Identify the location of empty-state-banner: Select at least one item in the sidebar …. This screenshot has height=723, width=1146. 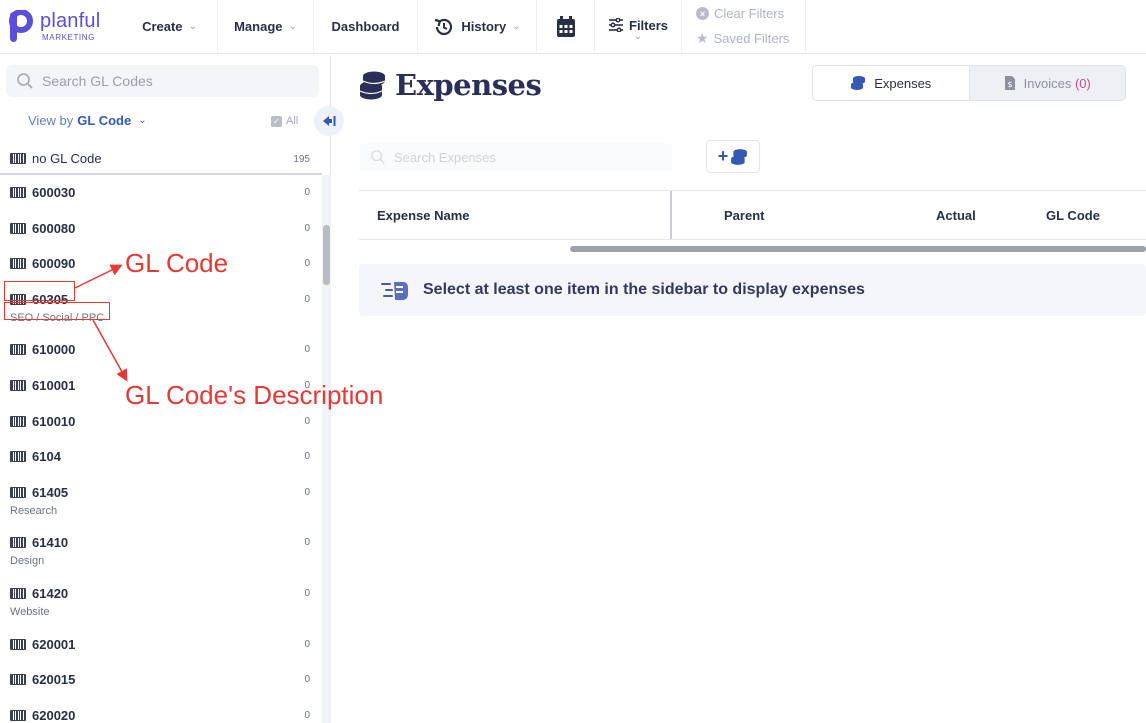
(752, 290).